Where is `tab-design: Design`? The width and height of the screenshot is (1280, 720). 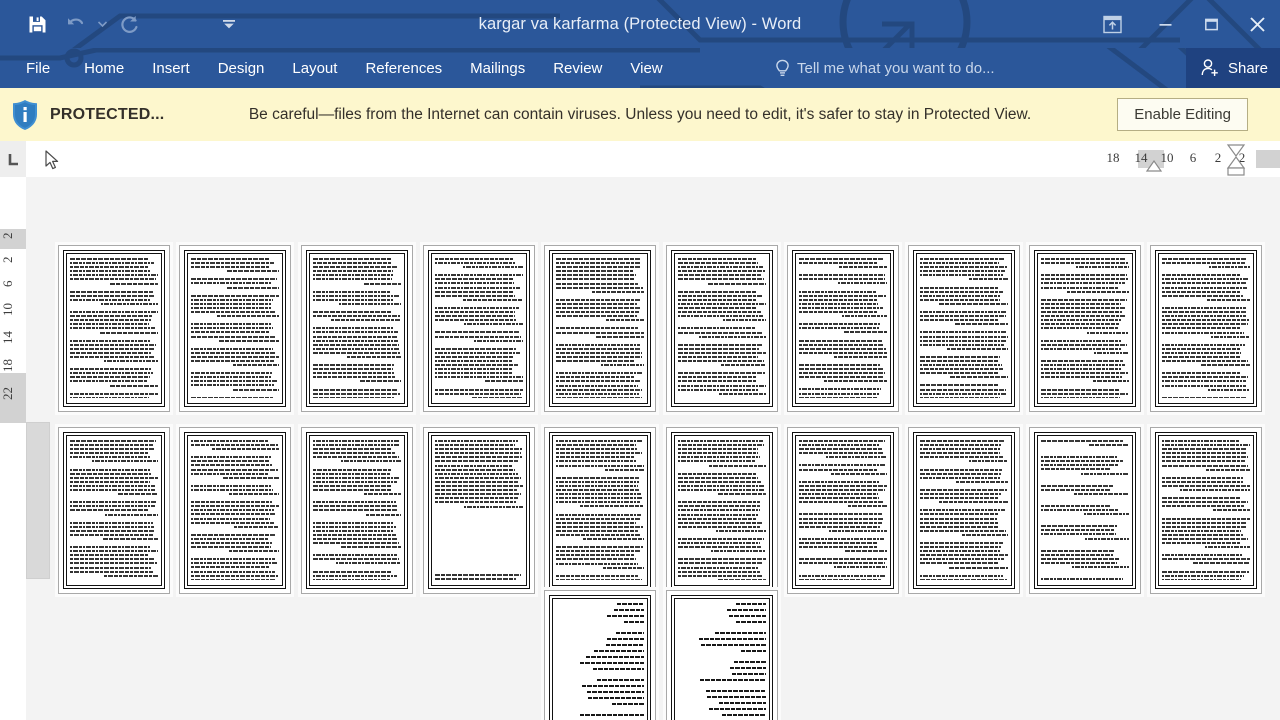
tab-design: Design is located at coordinates (241, 68).